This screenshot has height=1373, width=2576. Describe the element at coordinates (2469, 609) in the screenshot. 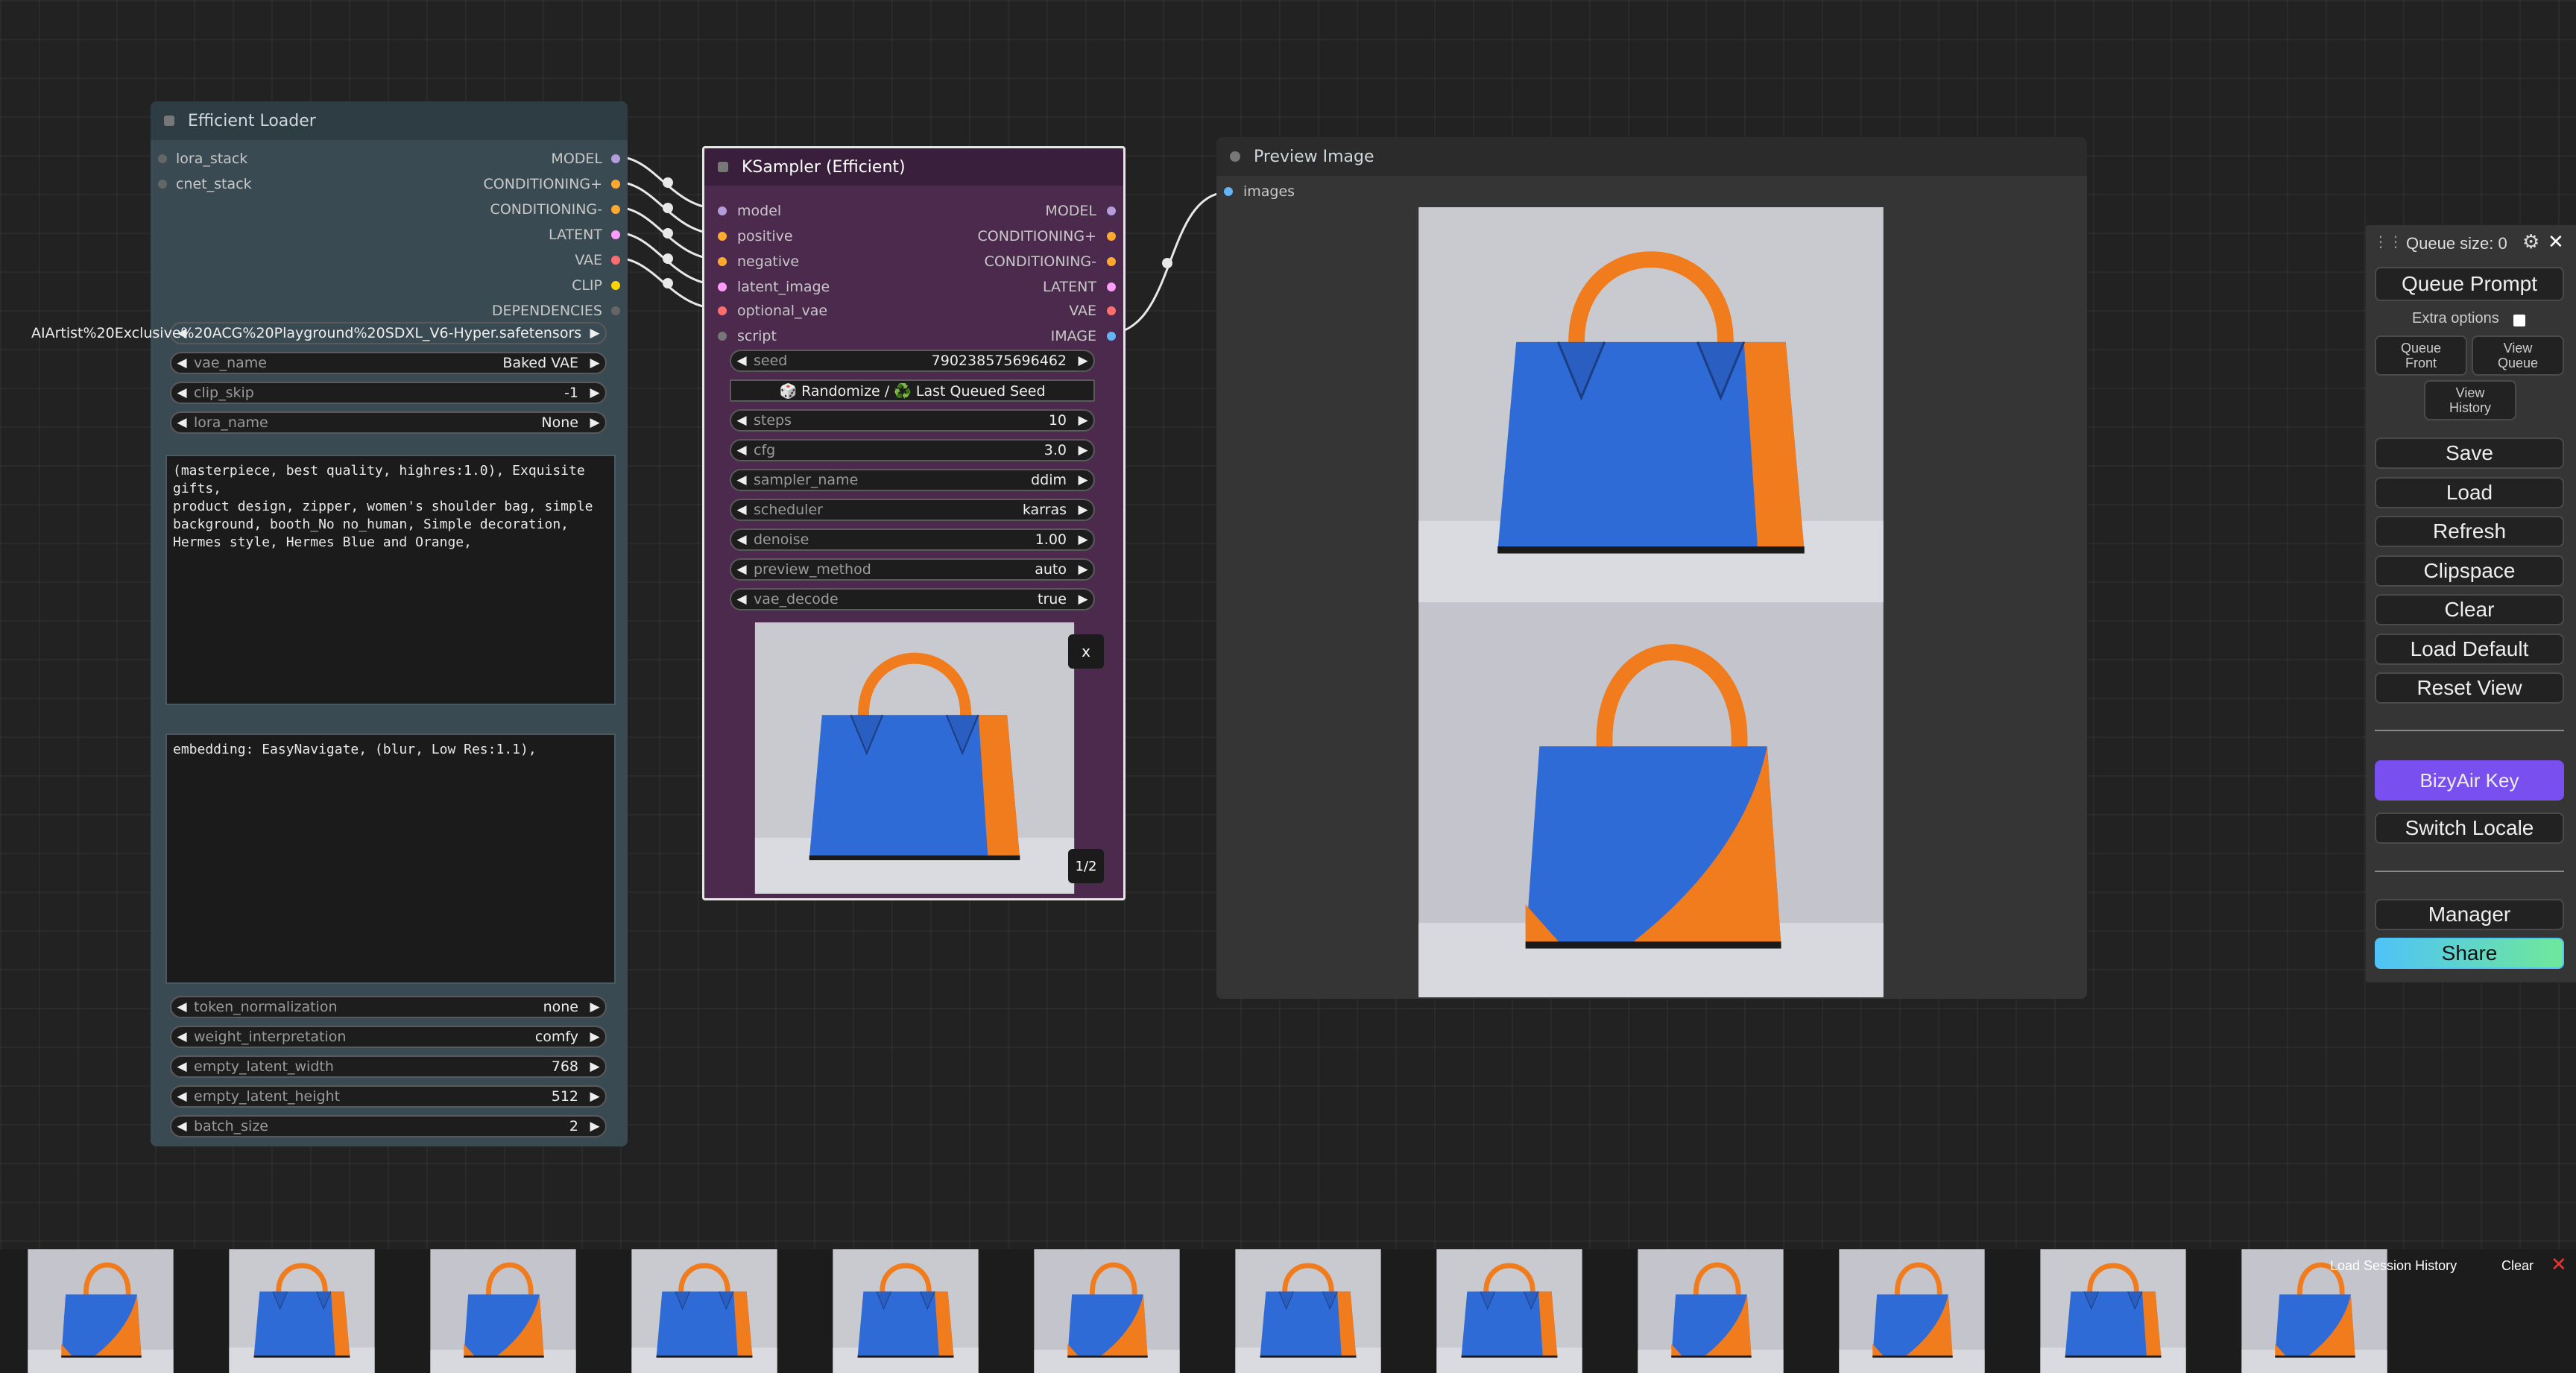

I see `clear-button: Clear` at that location.